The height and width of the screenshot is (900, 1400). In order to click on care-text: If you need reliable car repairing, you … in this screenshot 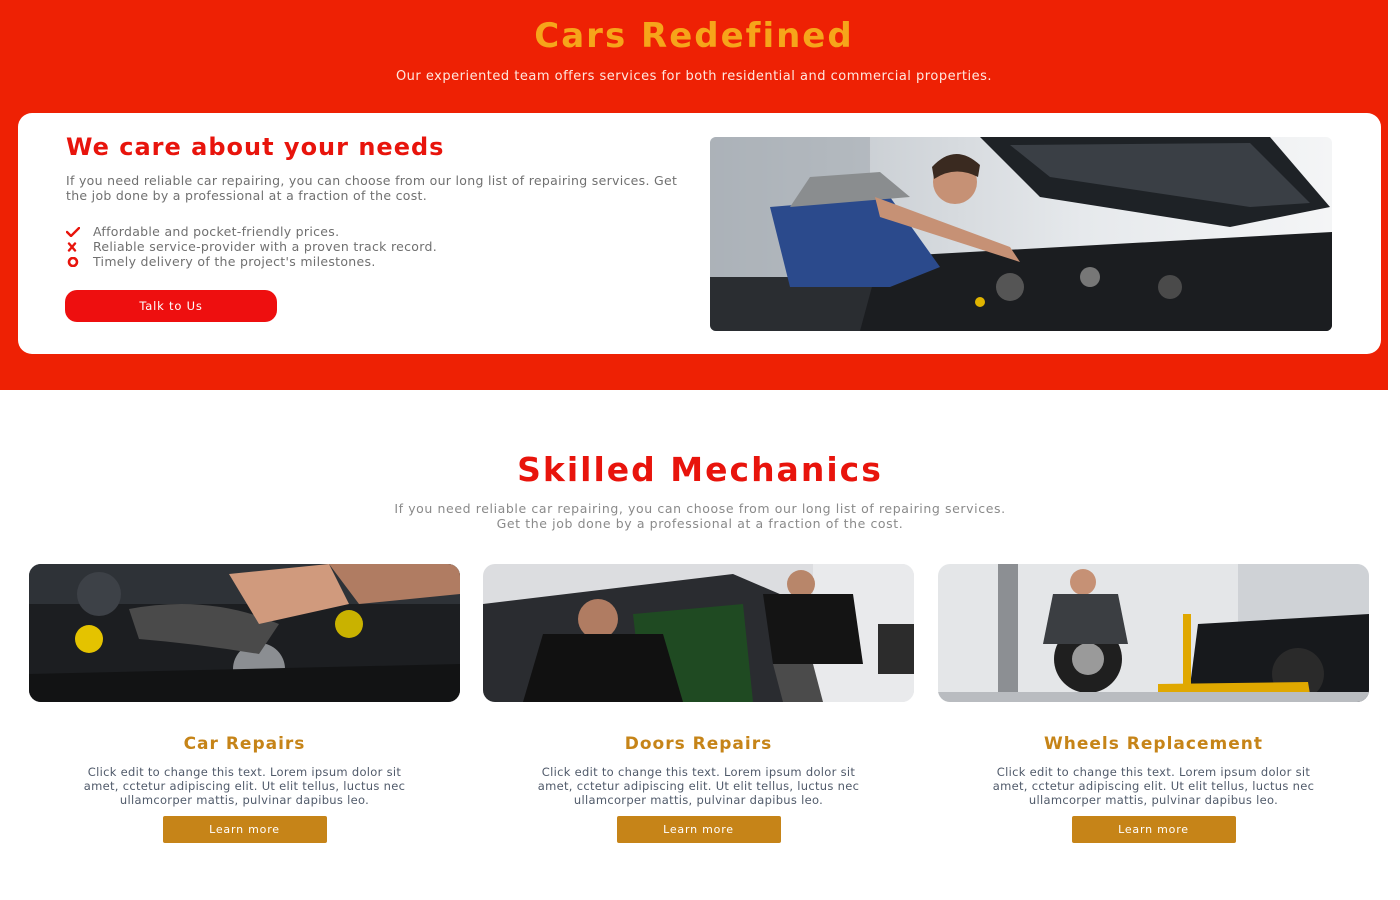, I will do `click(372, 188)`.